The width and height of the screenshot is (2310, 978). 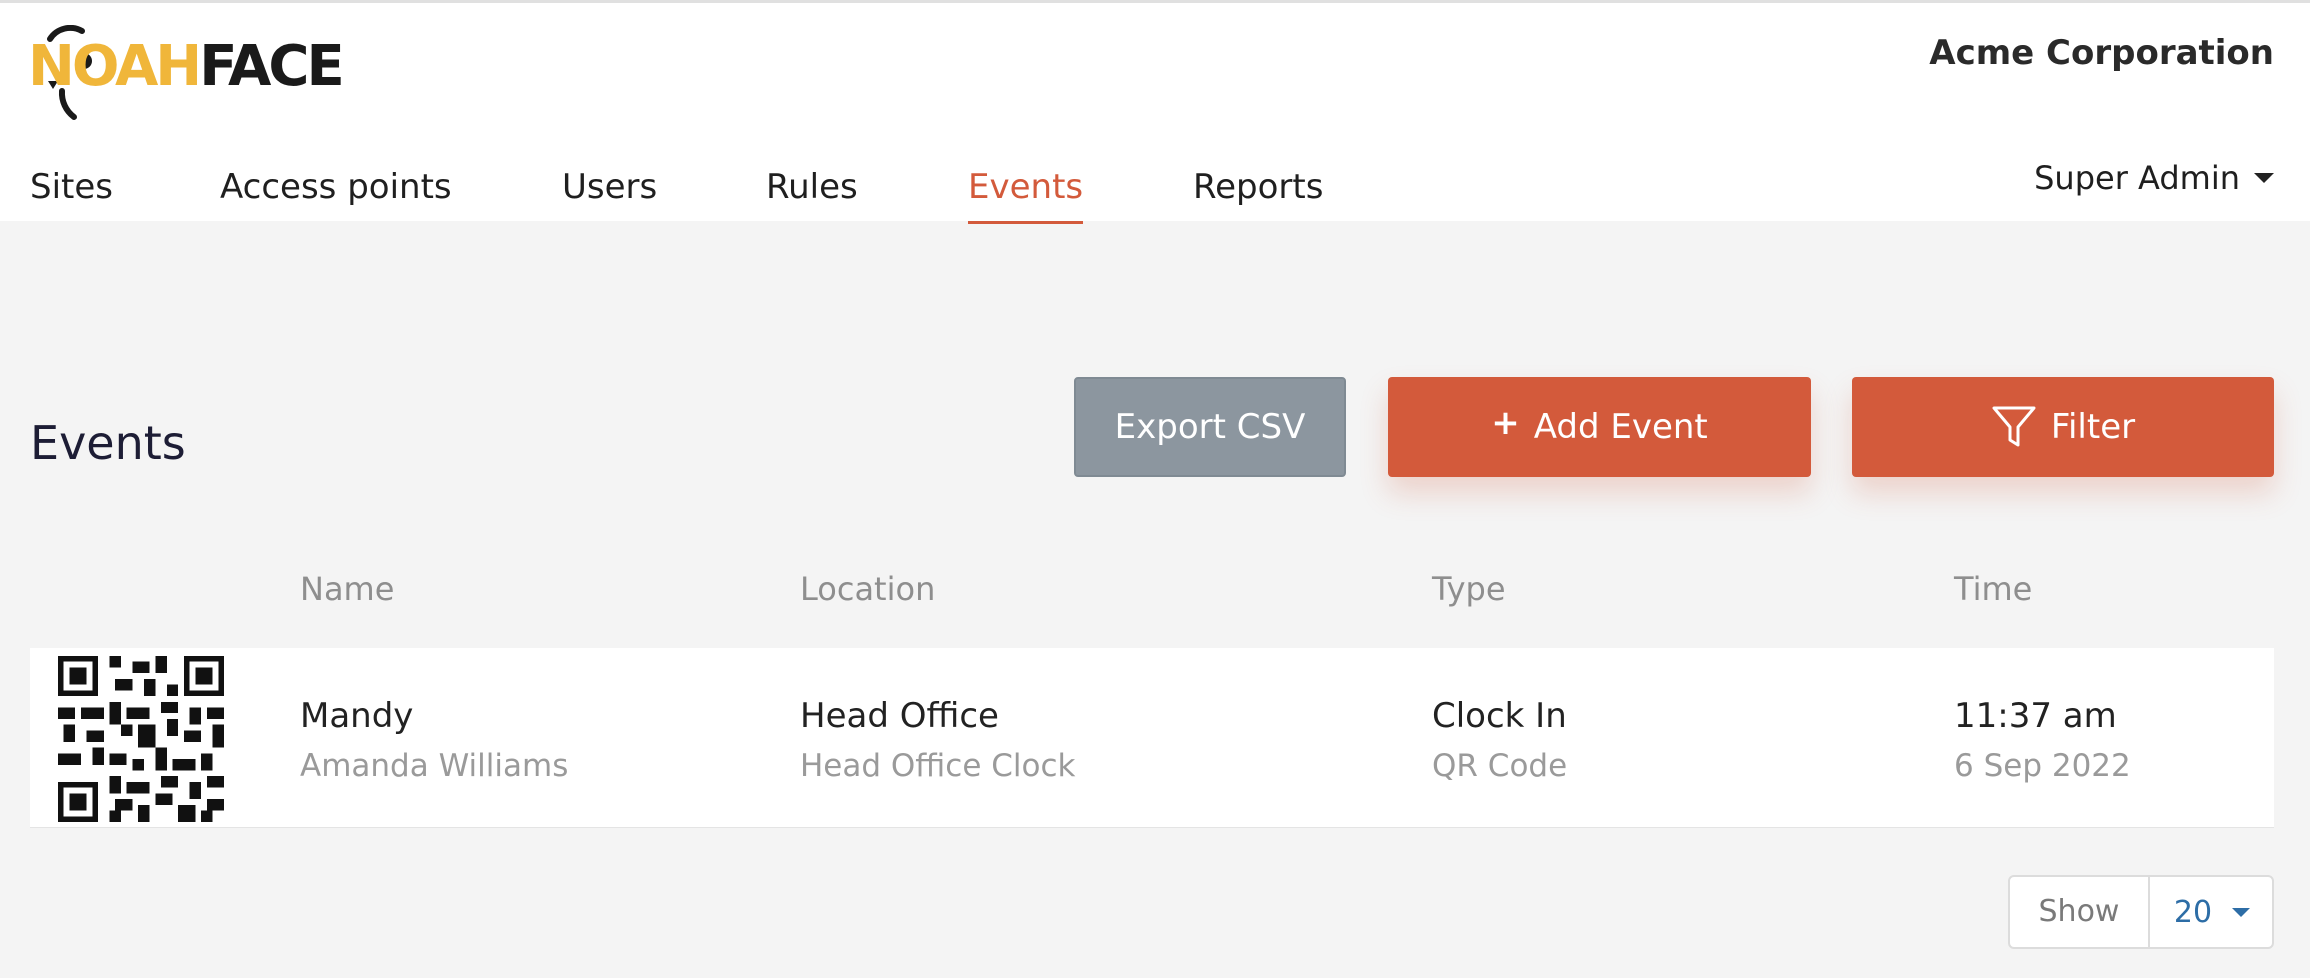 I want to click on page-size-value: 20, so click(x=2193, y=912).